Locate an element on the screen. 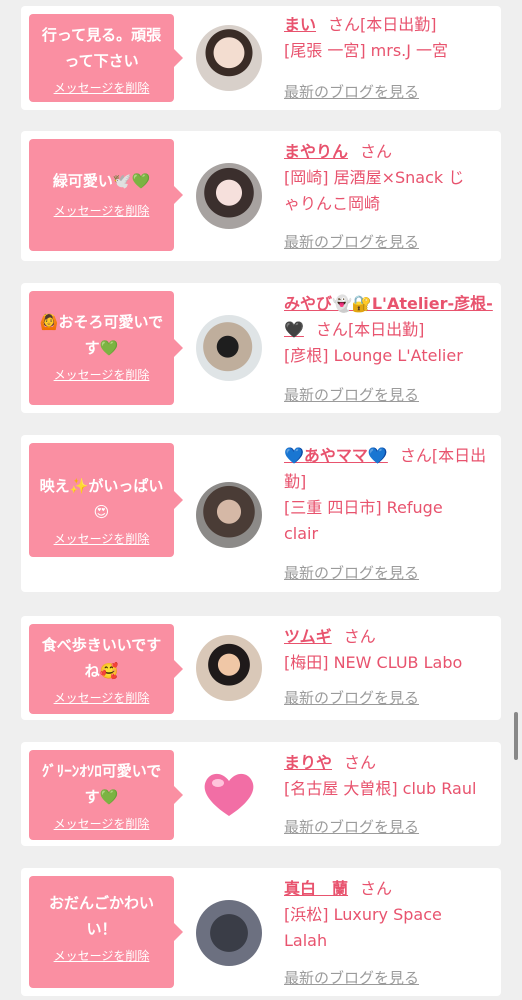 The height and width of the screenshot is (1000, 522). message-text: 食べ歩きいいです ね🥰 is located at coordinates (101, 658).